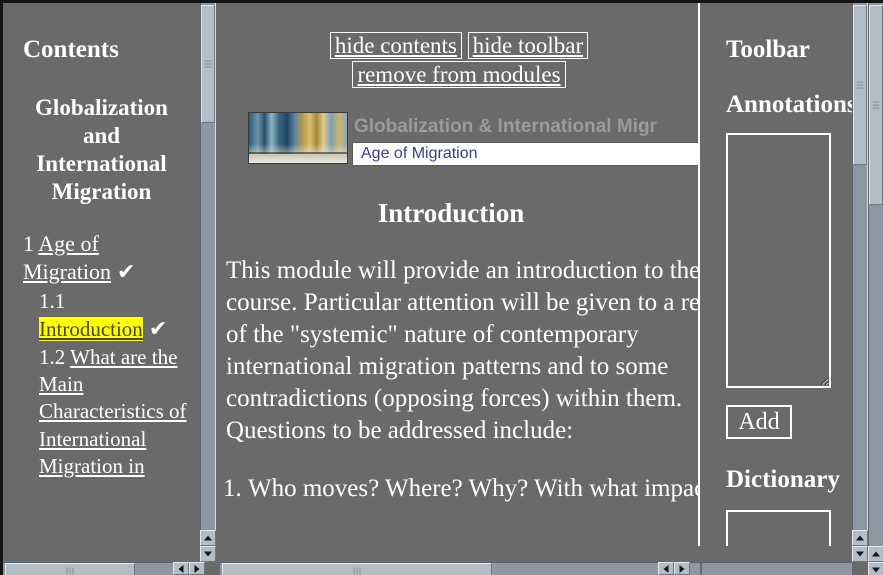  What do you see at coordinates (860, 266) in the screenshot?
I see `toolbar-vertical-scrollbar` at bounding box center [860, 266].